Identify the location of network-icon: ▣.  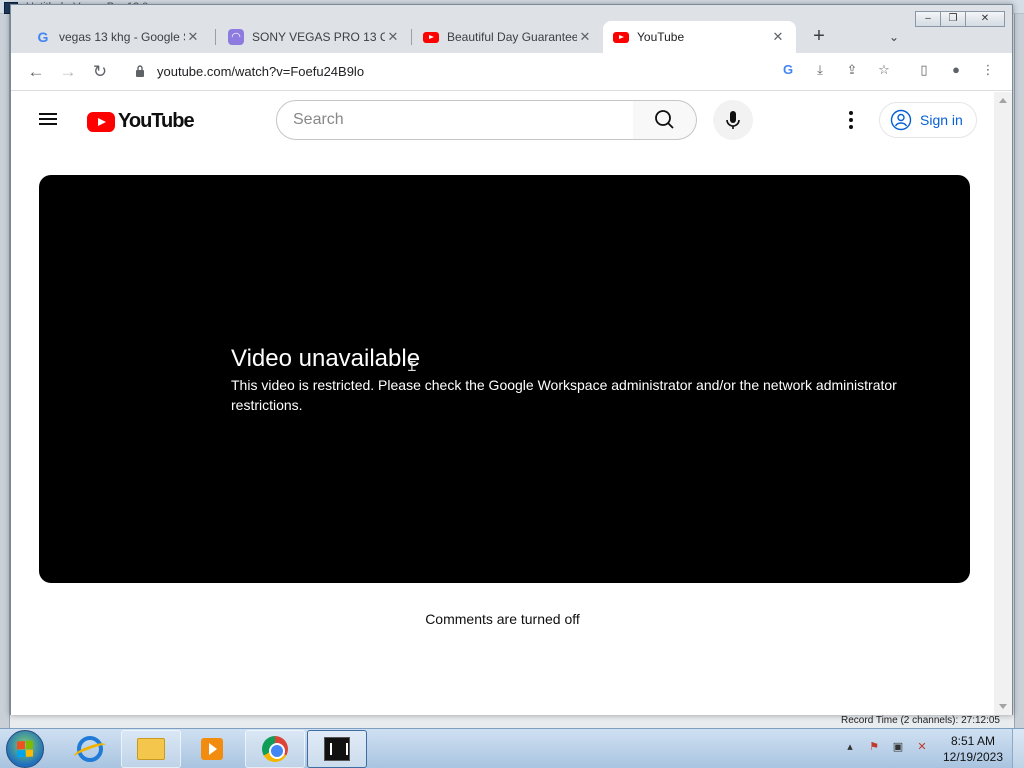
(898, 747).